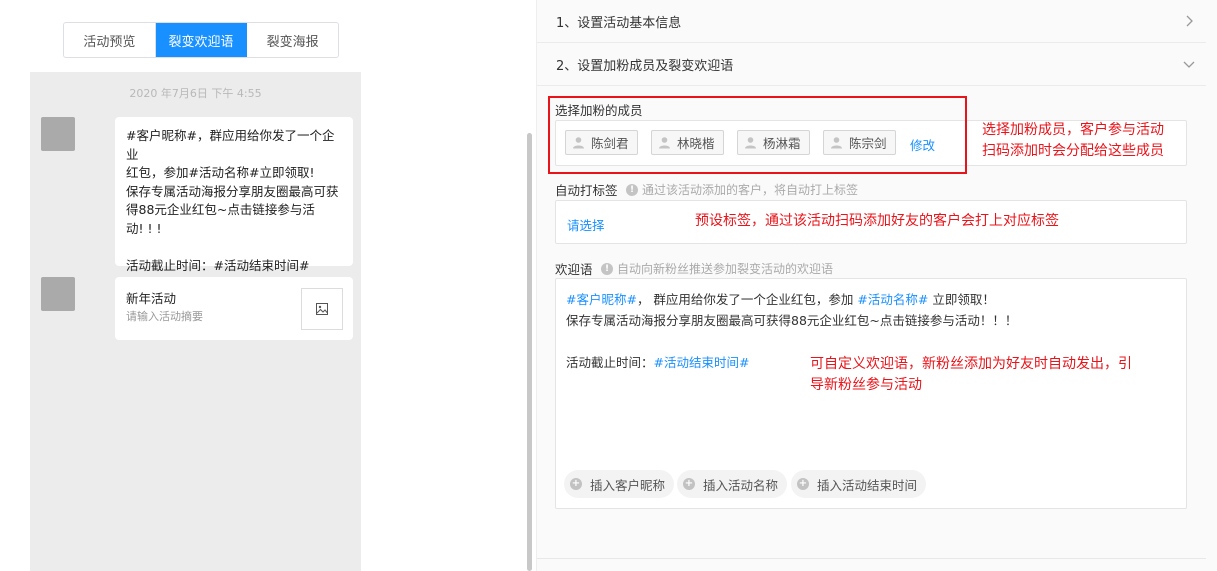  I want to click on chevron-down-icon, so click(1189, 64).